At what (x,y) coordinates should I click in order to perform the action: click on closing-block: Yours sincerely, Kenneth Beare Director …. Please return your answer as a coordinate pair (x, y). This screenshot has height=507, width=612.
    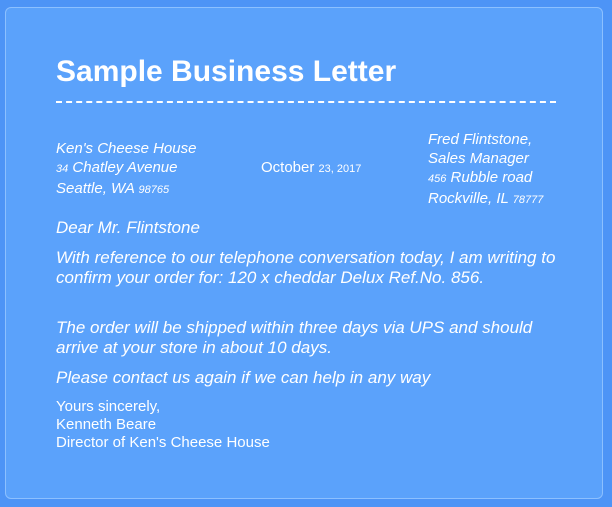
    Looking at the image, I should click on (163, 425).